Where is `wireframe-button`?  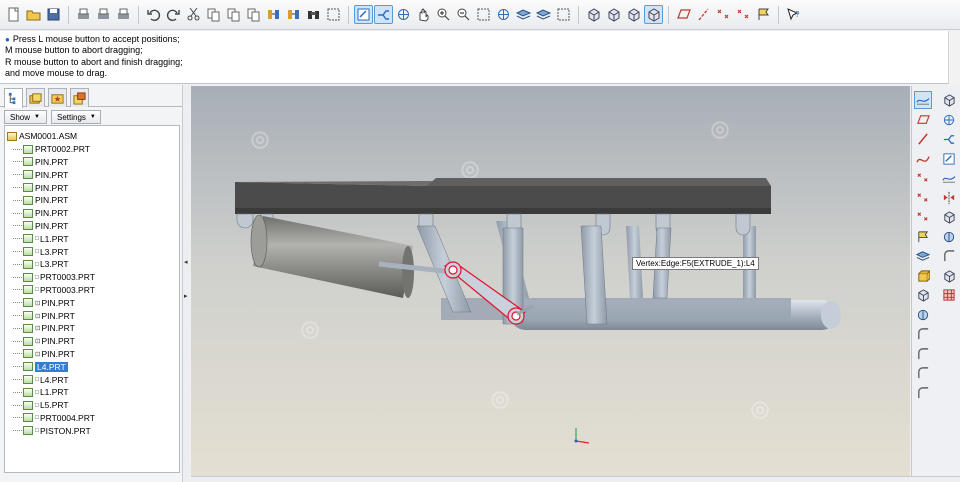 wireframe-button is located at coordinates (593, 14).